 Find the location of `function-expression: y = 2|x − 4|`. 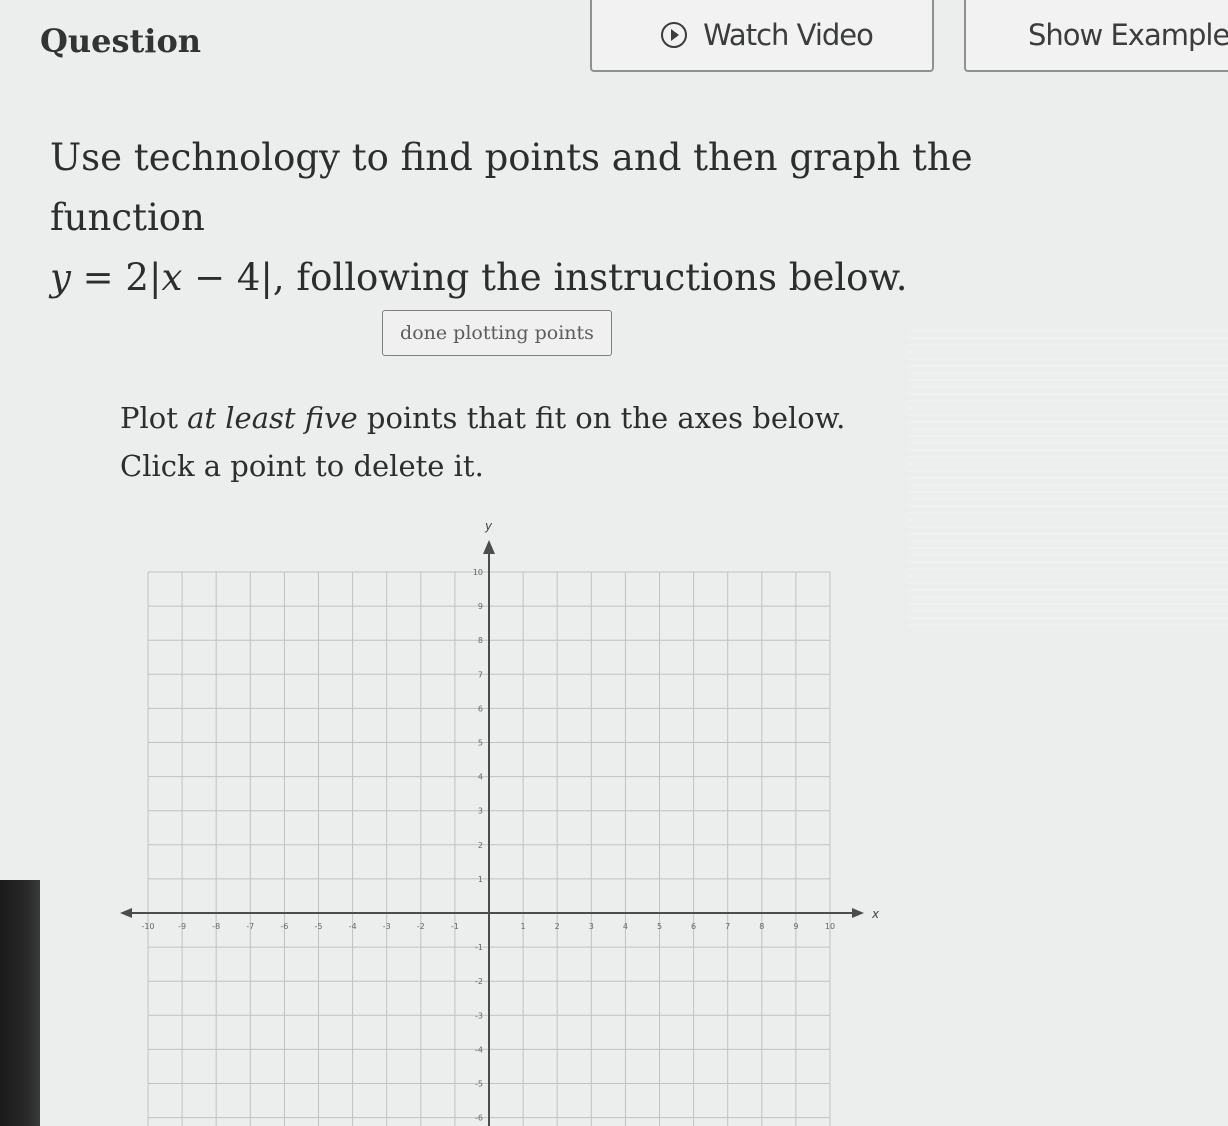

function-expression: y = 2|x − 4| is located at coordinates (161, 277).